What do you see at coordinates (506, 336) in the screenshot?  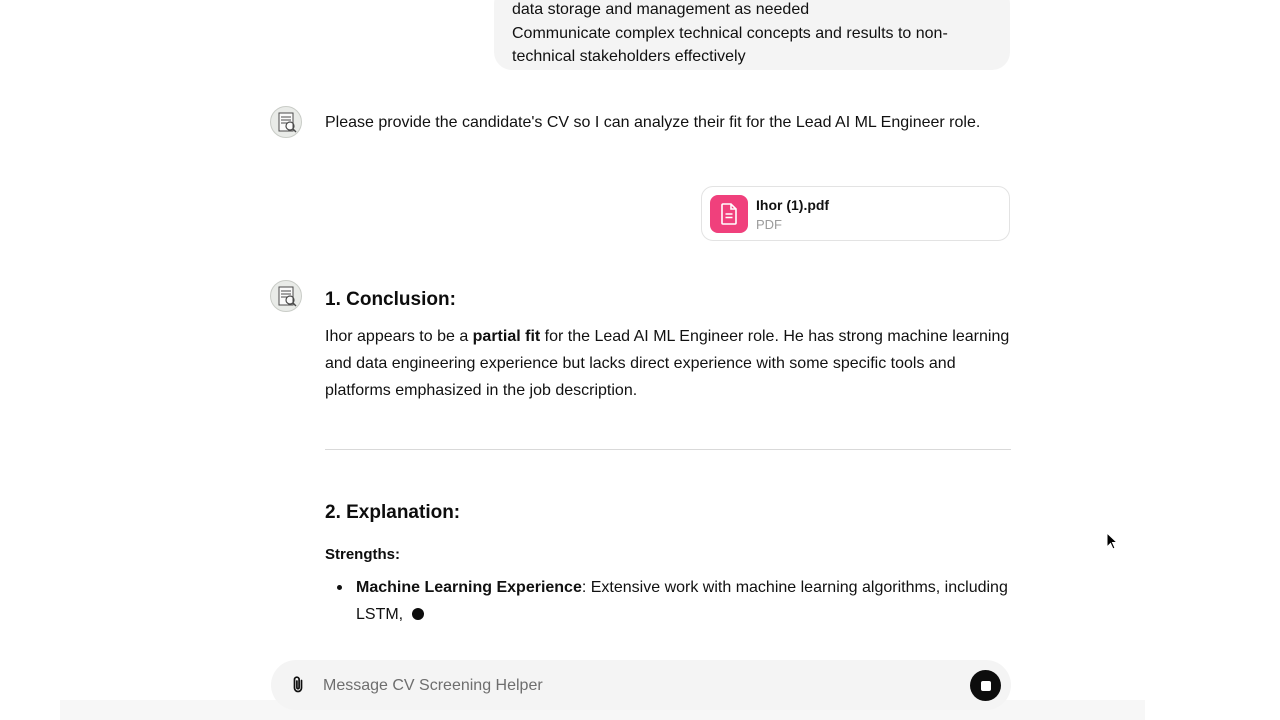 I see `fit-verdict: partial fit` at bounding box center [506, 336].